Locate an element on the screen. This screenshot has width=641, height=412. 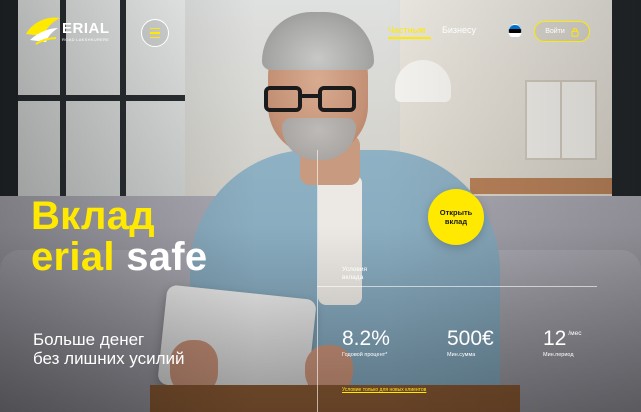
divider-vertical is located at coordinates (317, 281).